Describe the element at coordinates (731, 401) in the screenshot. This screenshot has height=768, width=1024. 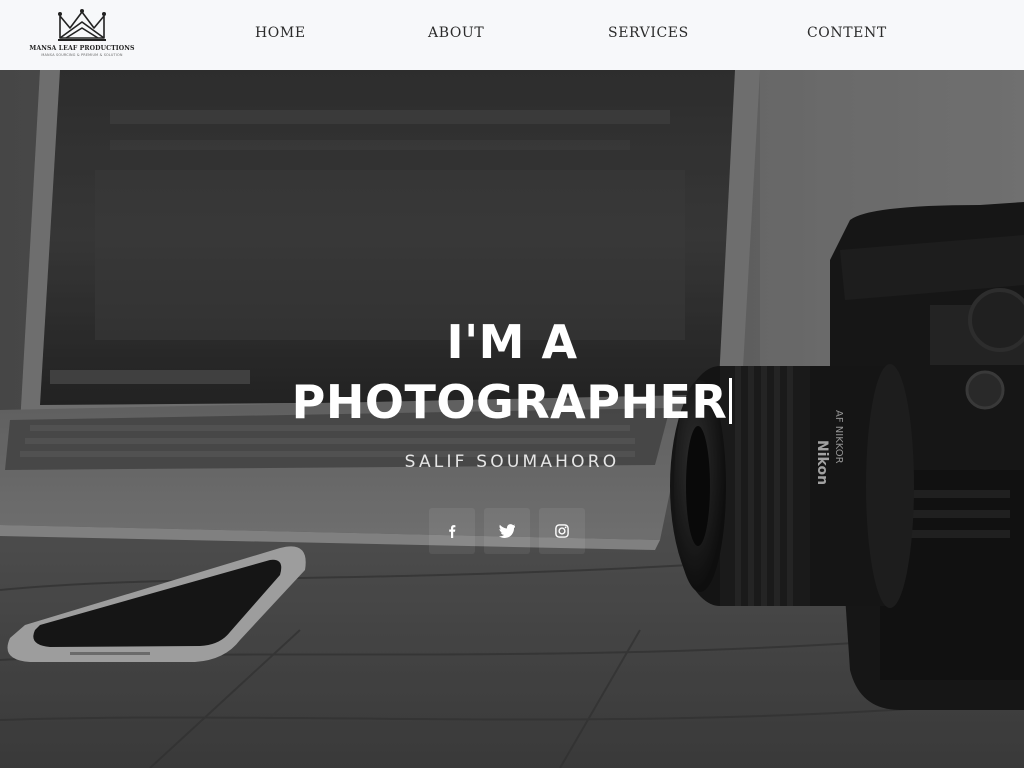
I see `typing-cursor` at that location.